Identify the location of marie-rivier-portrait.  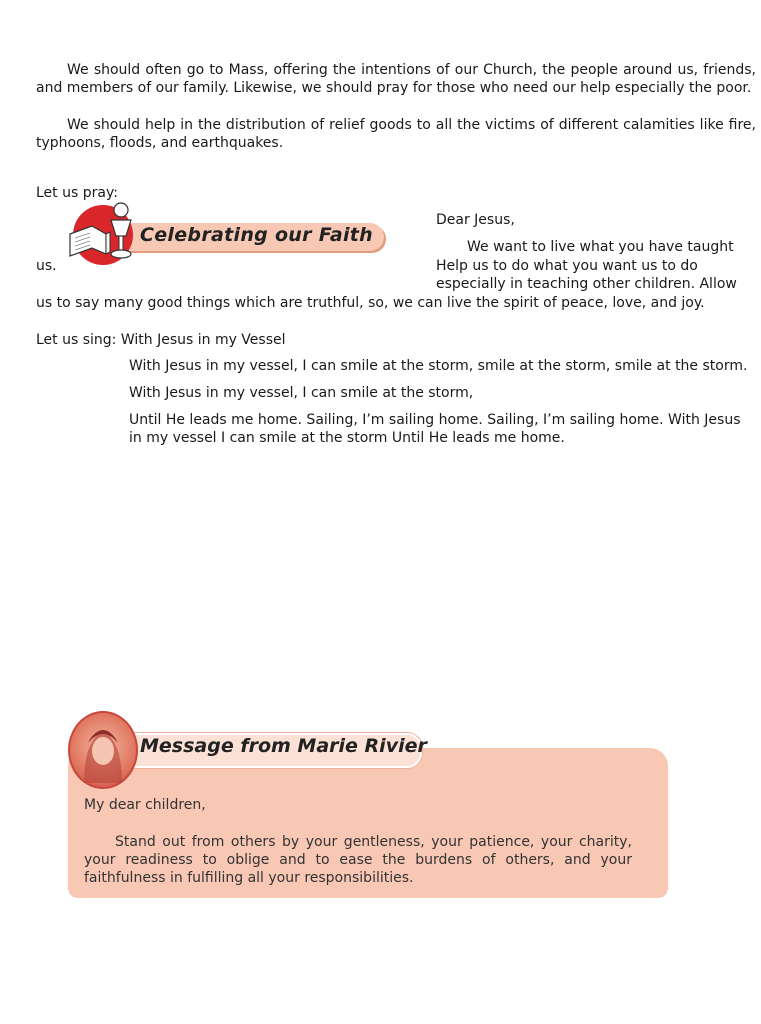
(103, 750).